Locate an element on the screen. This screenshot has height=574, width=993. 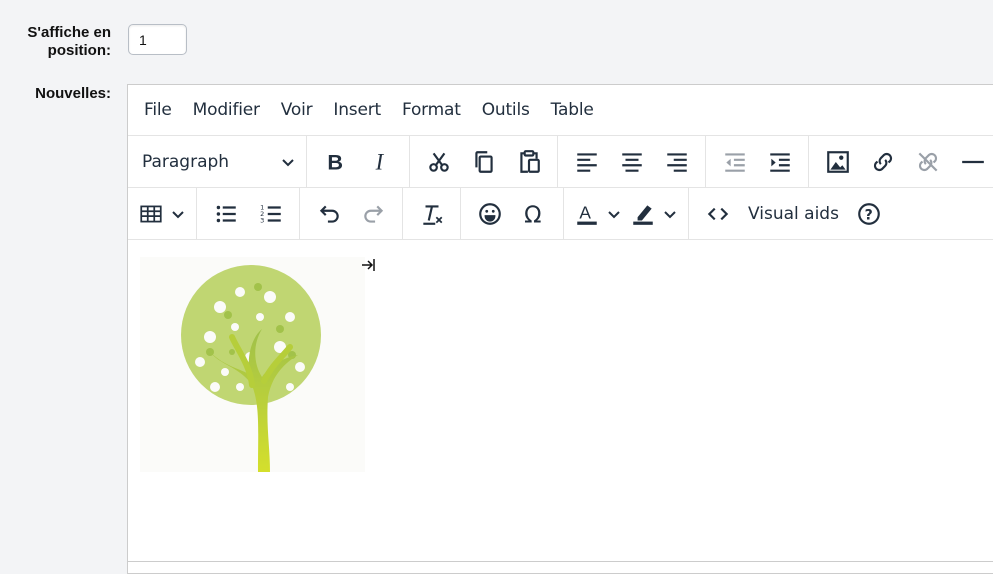
align-right-button is located at coordinates (676, 162).